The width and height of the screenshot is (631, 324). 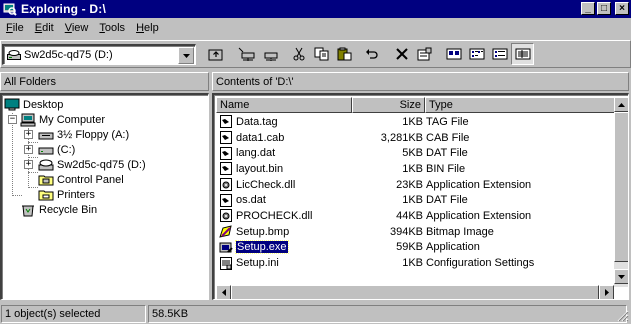 I want to click on explorer-icon, so click(x=10, y=9).